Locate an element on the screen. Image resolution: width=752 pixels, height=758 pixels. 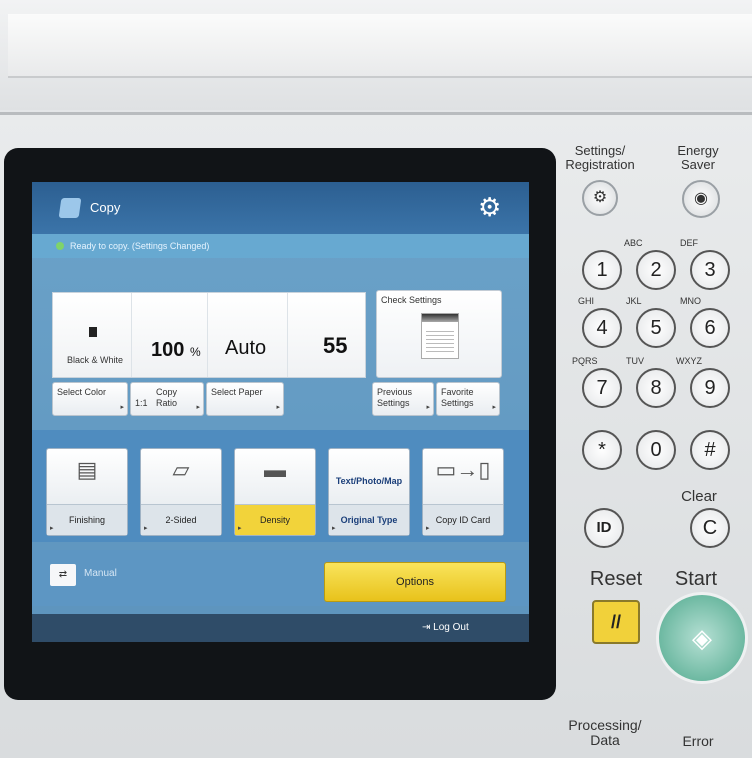
start-label: Start is located at coordinates (696, 579).